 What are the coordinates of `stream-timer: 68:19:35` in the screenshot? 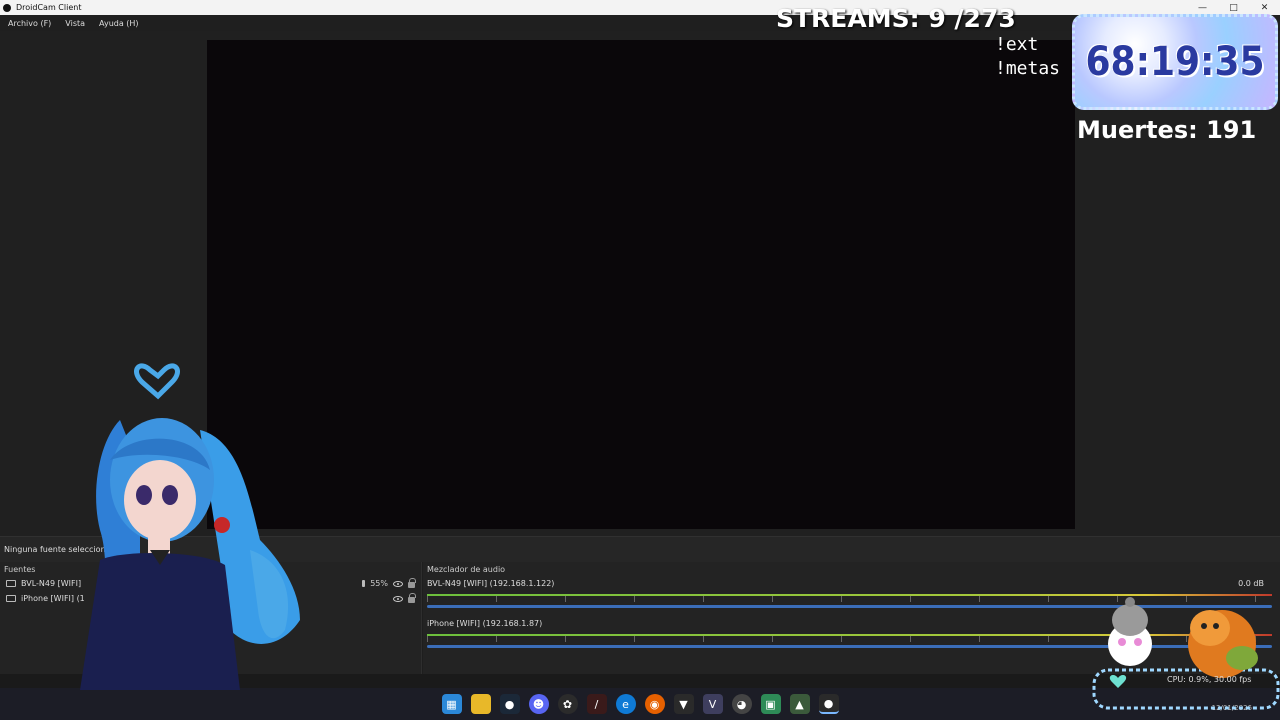 It's located at (1175, 62).